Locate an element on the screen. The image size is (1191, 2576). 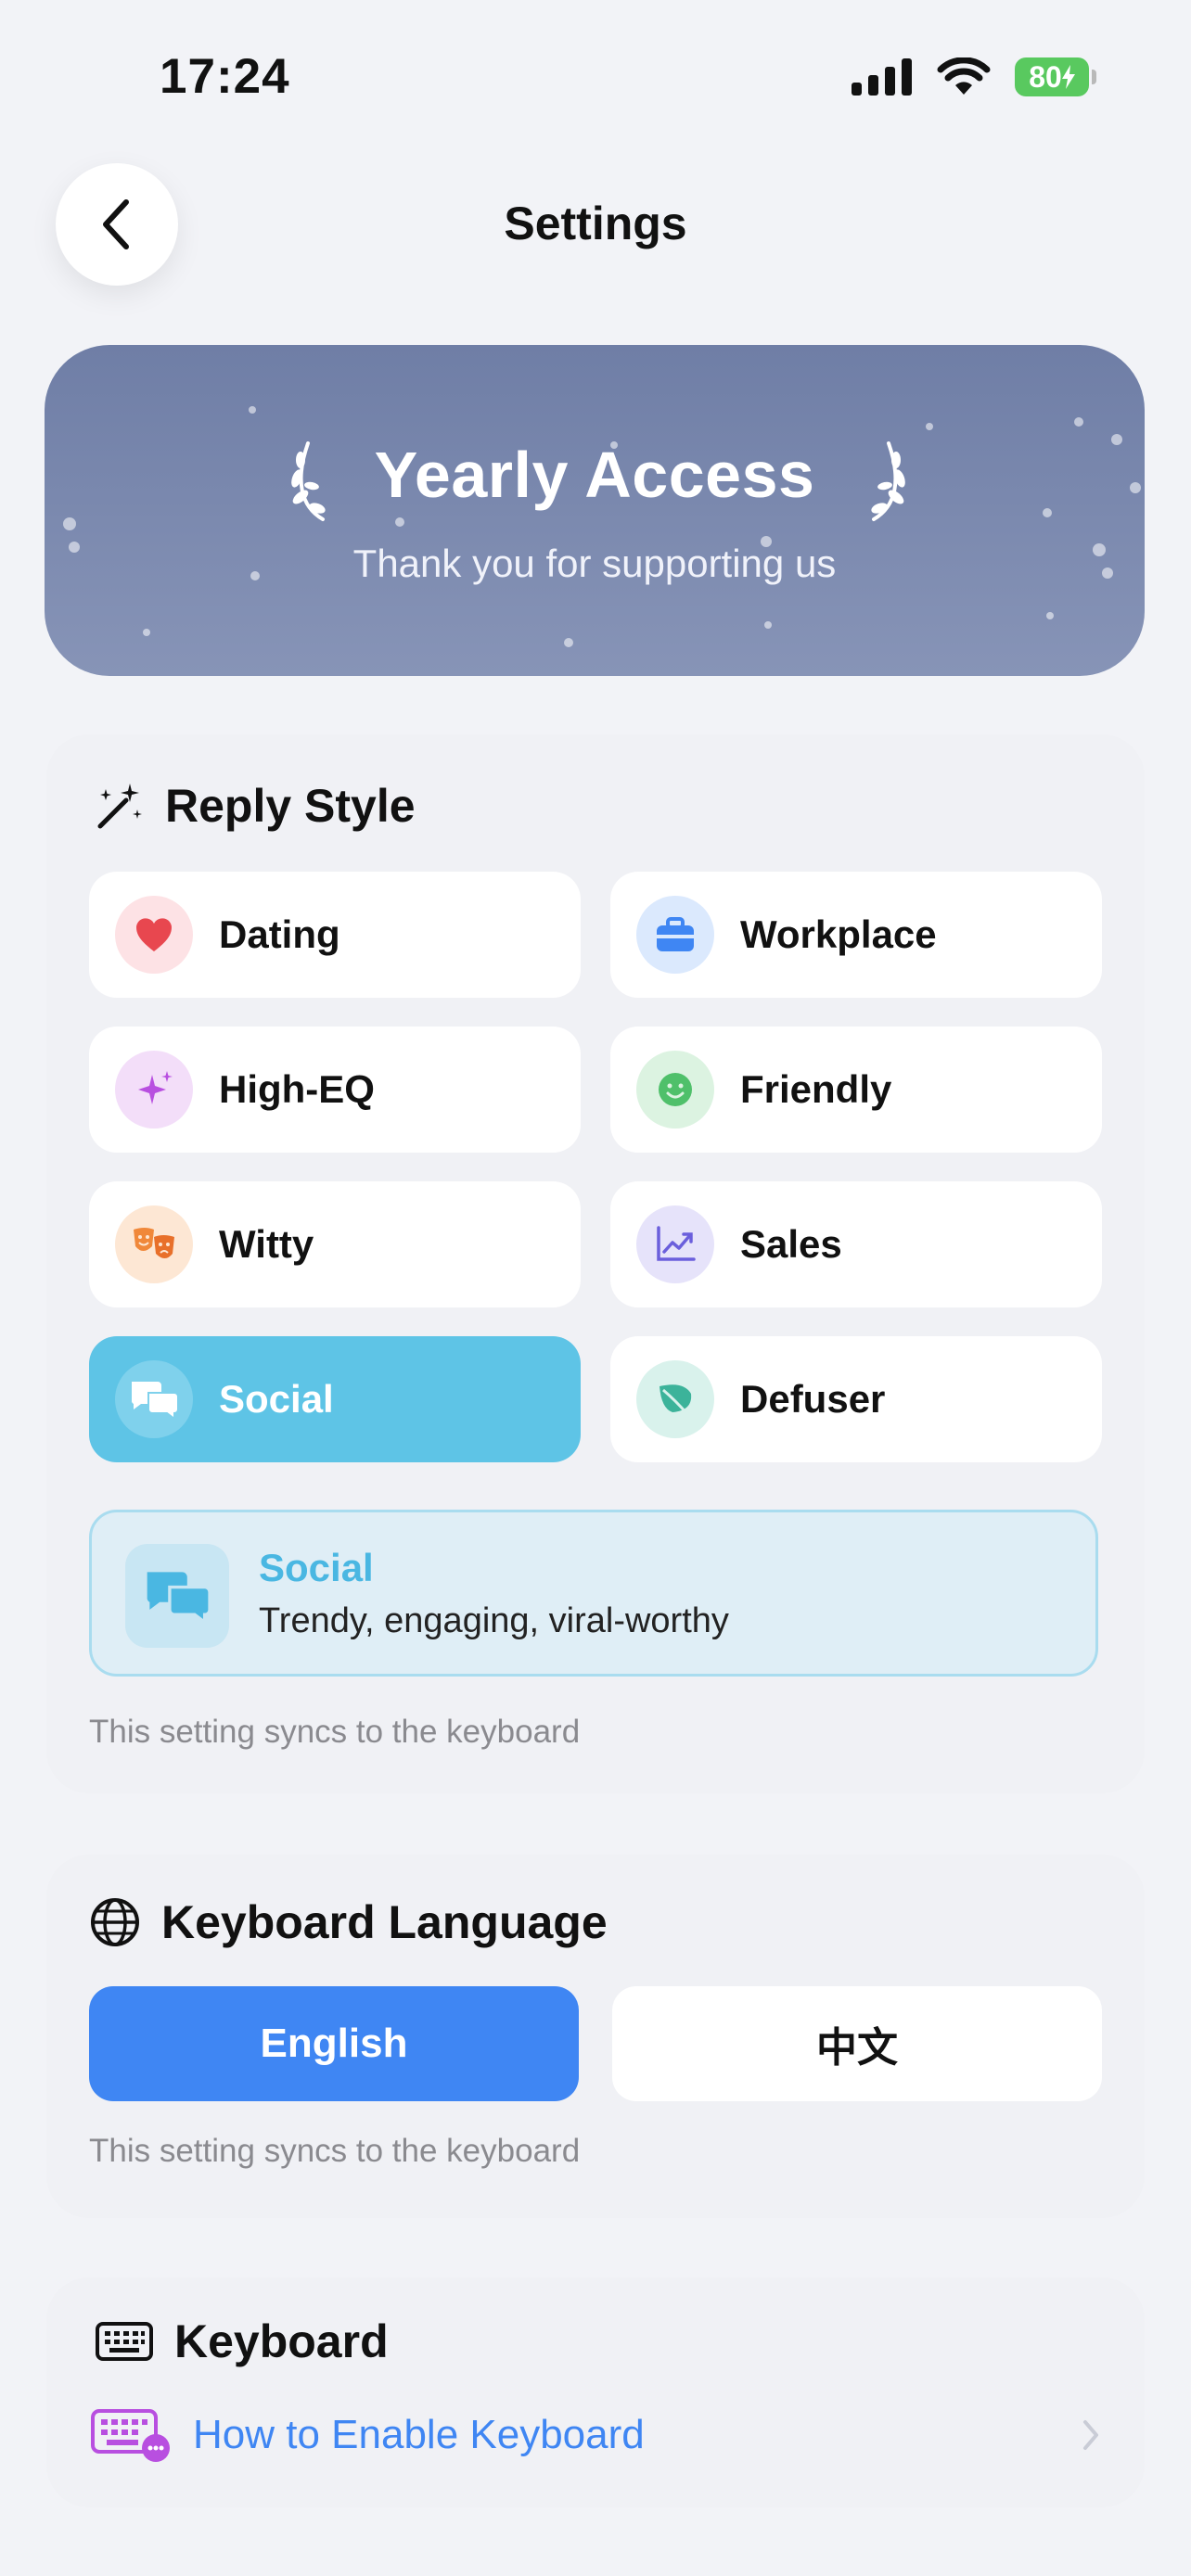
keyboard-language-header: Keyboard Language is located at coordinates (348, 1922).